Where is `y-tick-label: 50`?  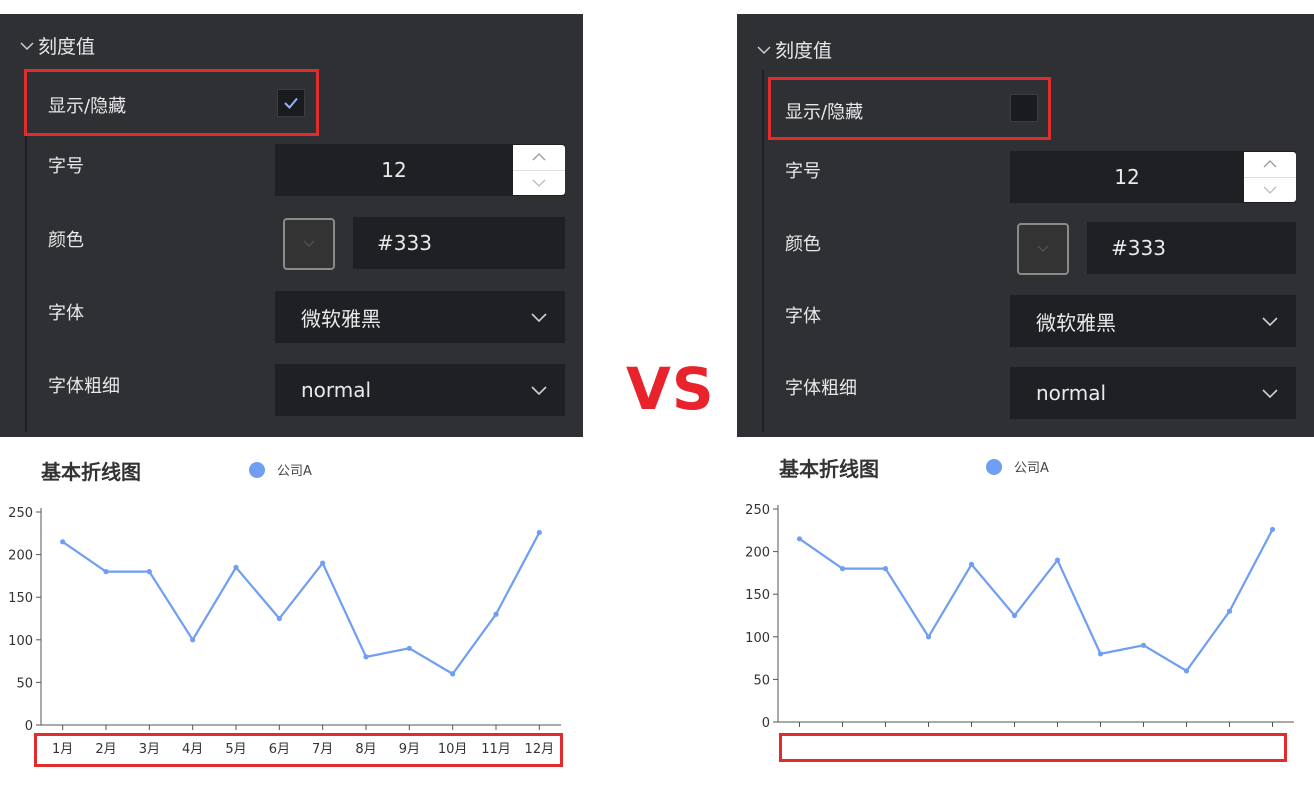 y-tick-label: 50 is located at coordinates (24, 683).